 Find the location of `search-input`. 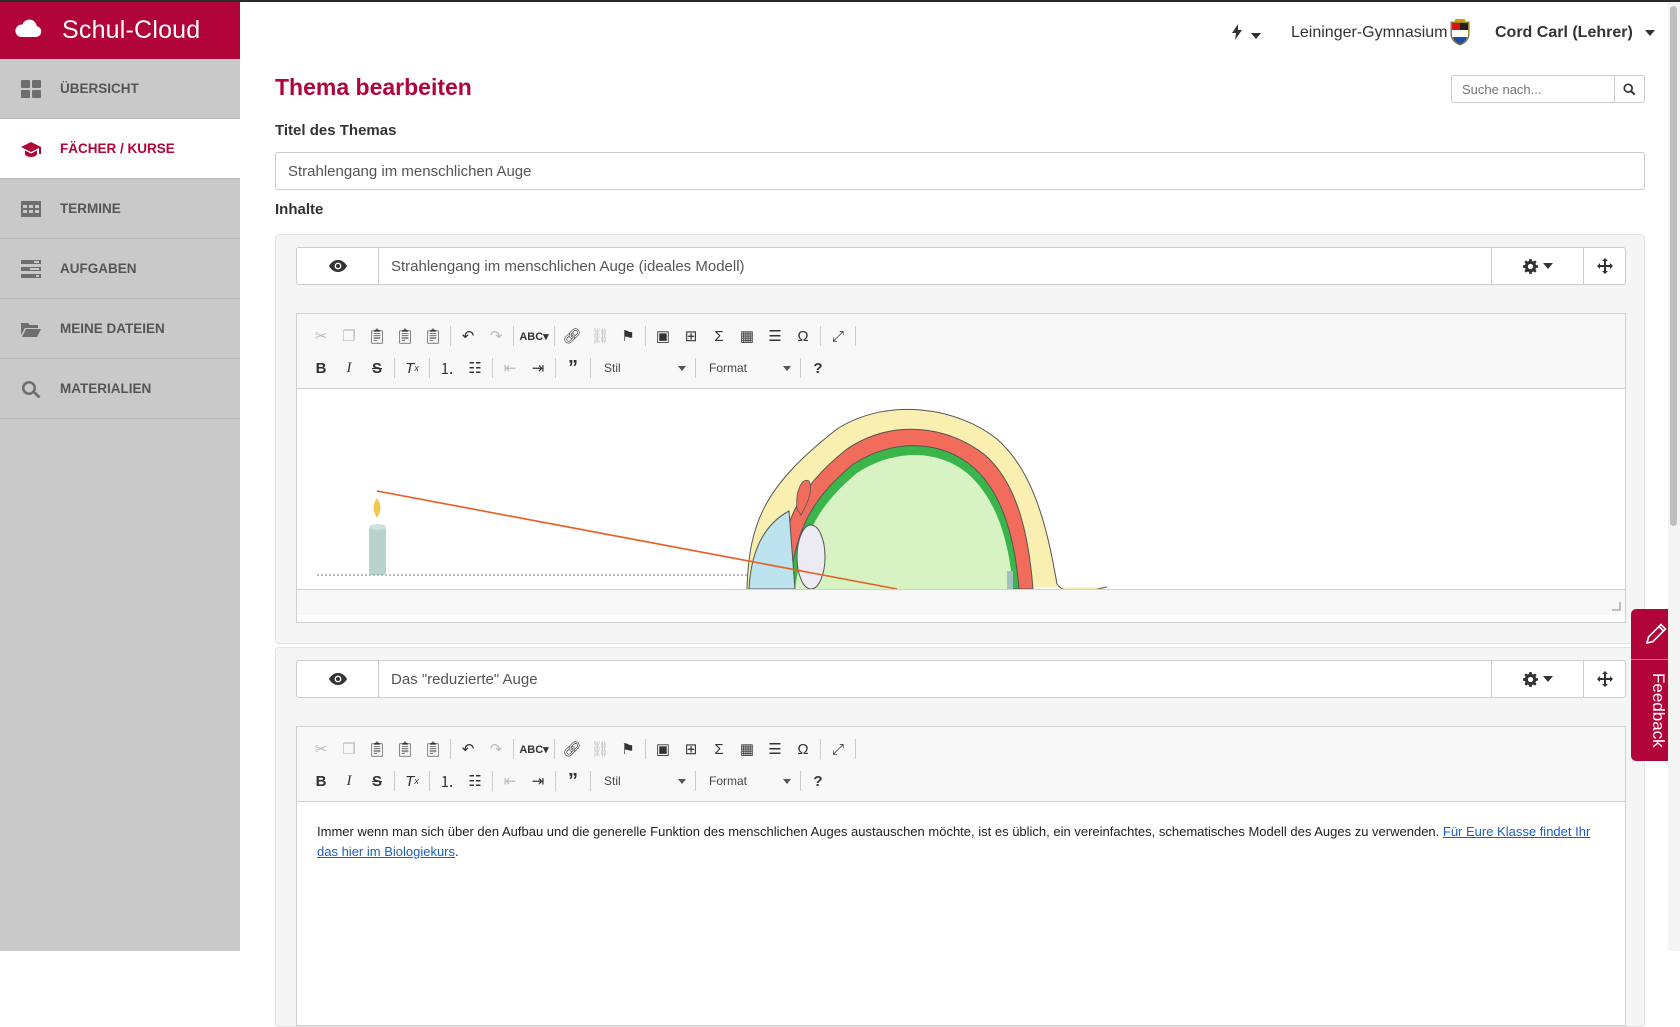

search-input is located at coordinates (1533, 89).